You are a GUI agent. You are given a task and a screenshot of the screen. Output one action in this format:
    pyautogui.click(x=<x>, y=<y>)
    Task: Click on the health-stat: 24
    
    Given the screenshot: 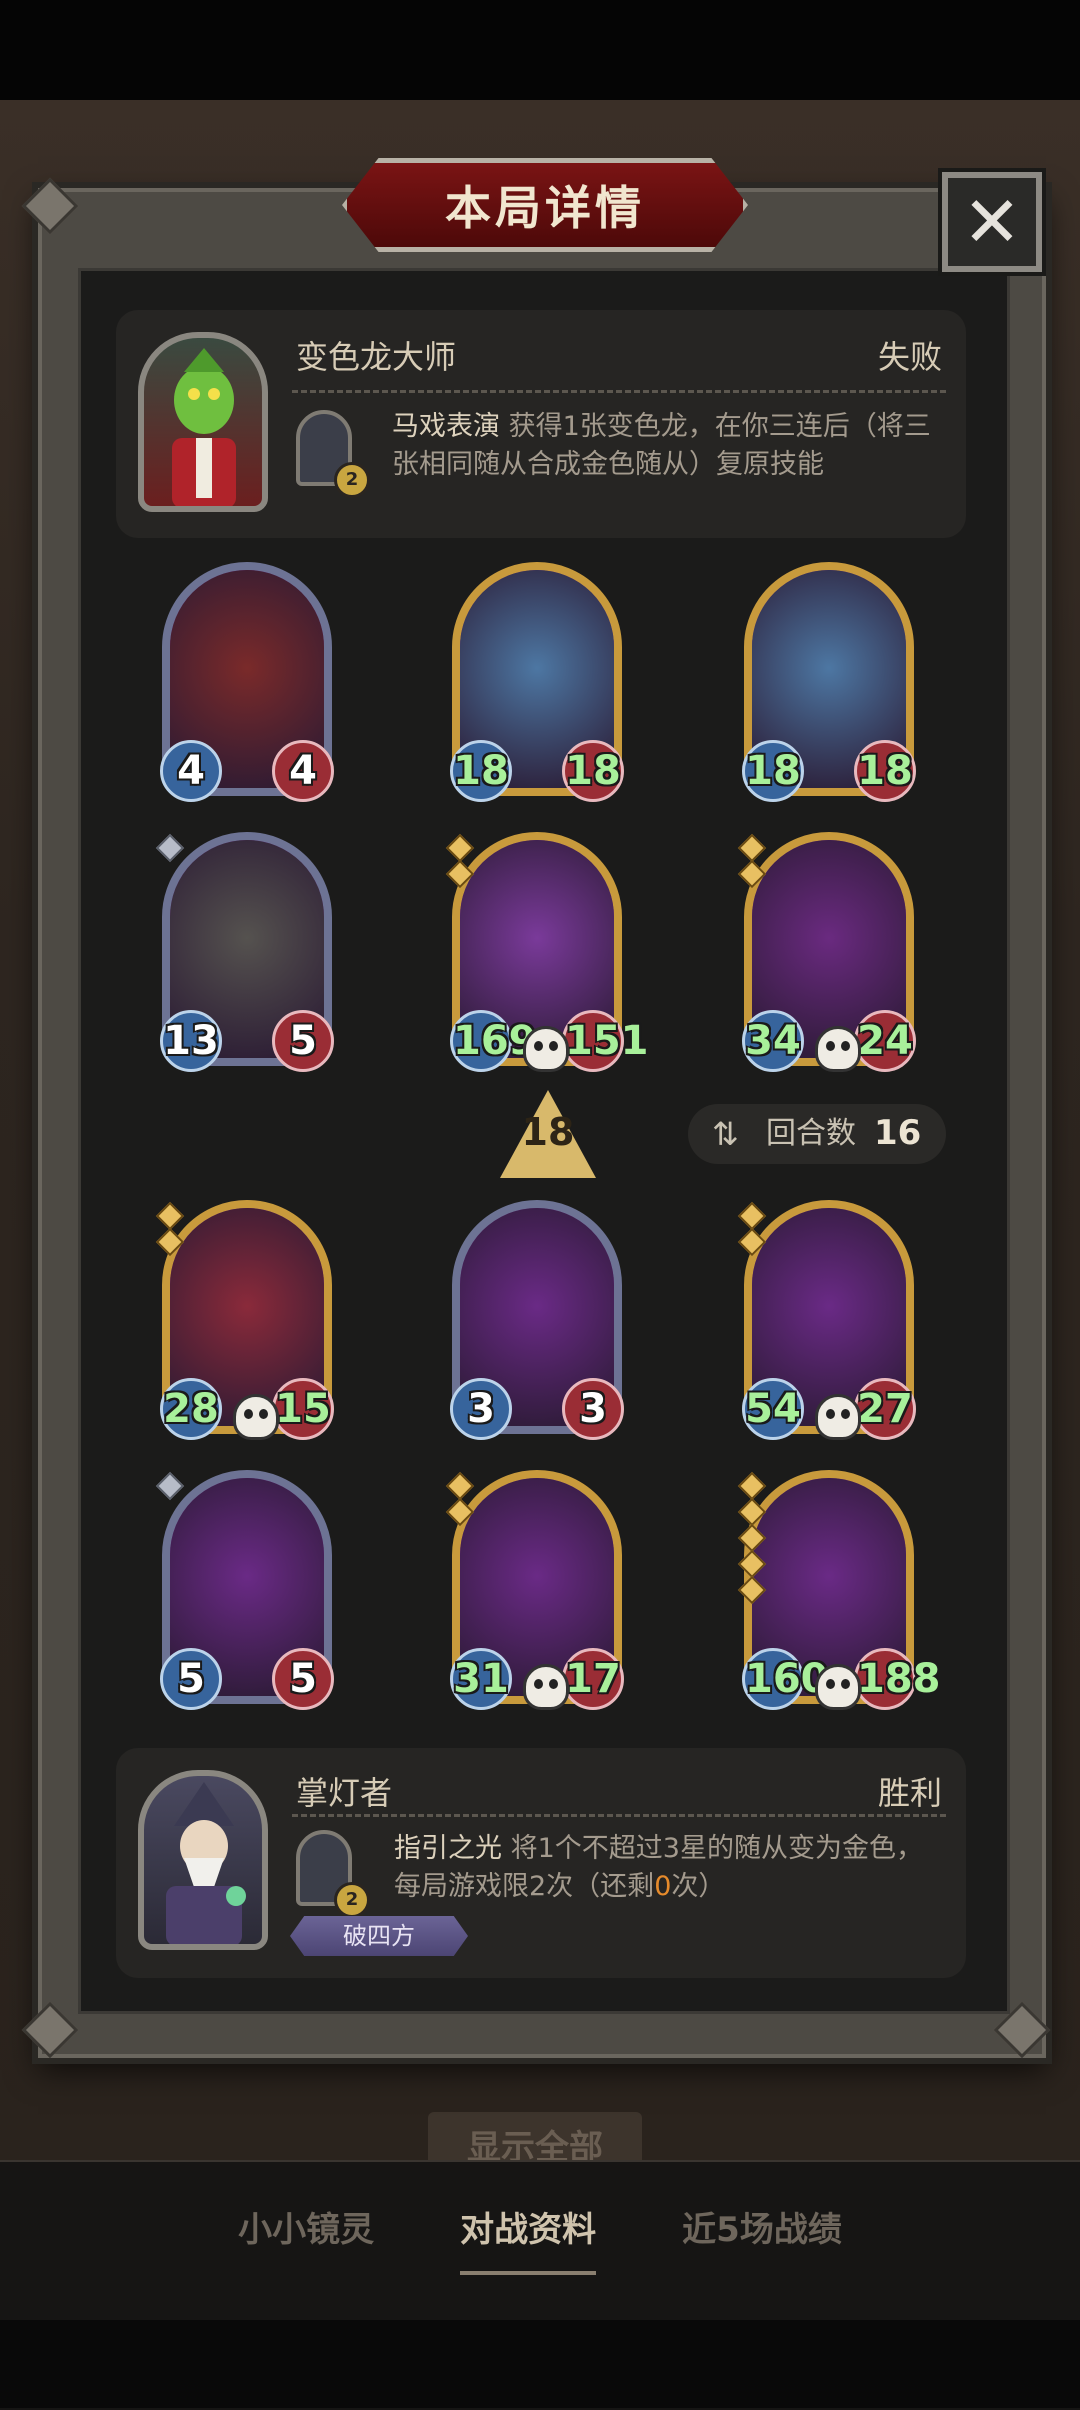 What is the action you would take?
    pyautogui.click(x=885, y=1041)
    